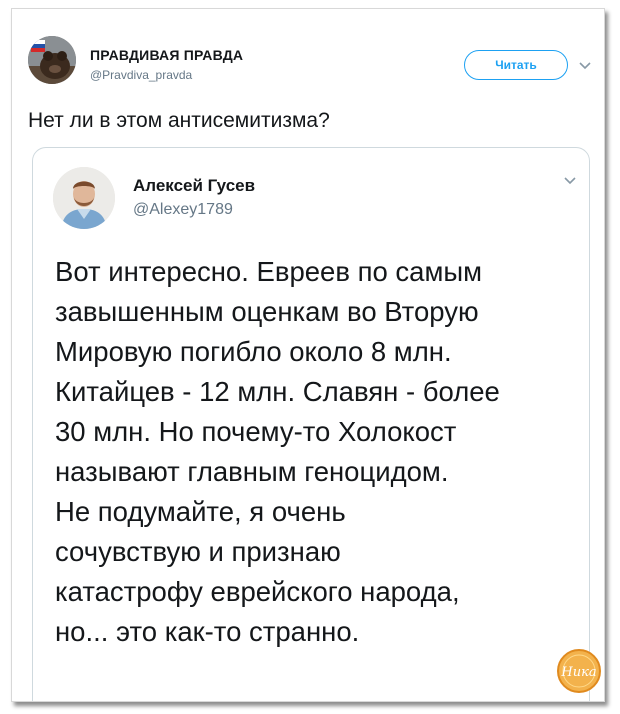 This screenshot has height=714, width=620. What do you see at coordinates (194, 186) in the screenshot?
I see `quoted-author-name: Алексей Гусев` at bounding box center [194, 186].